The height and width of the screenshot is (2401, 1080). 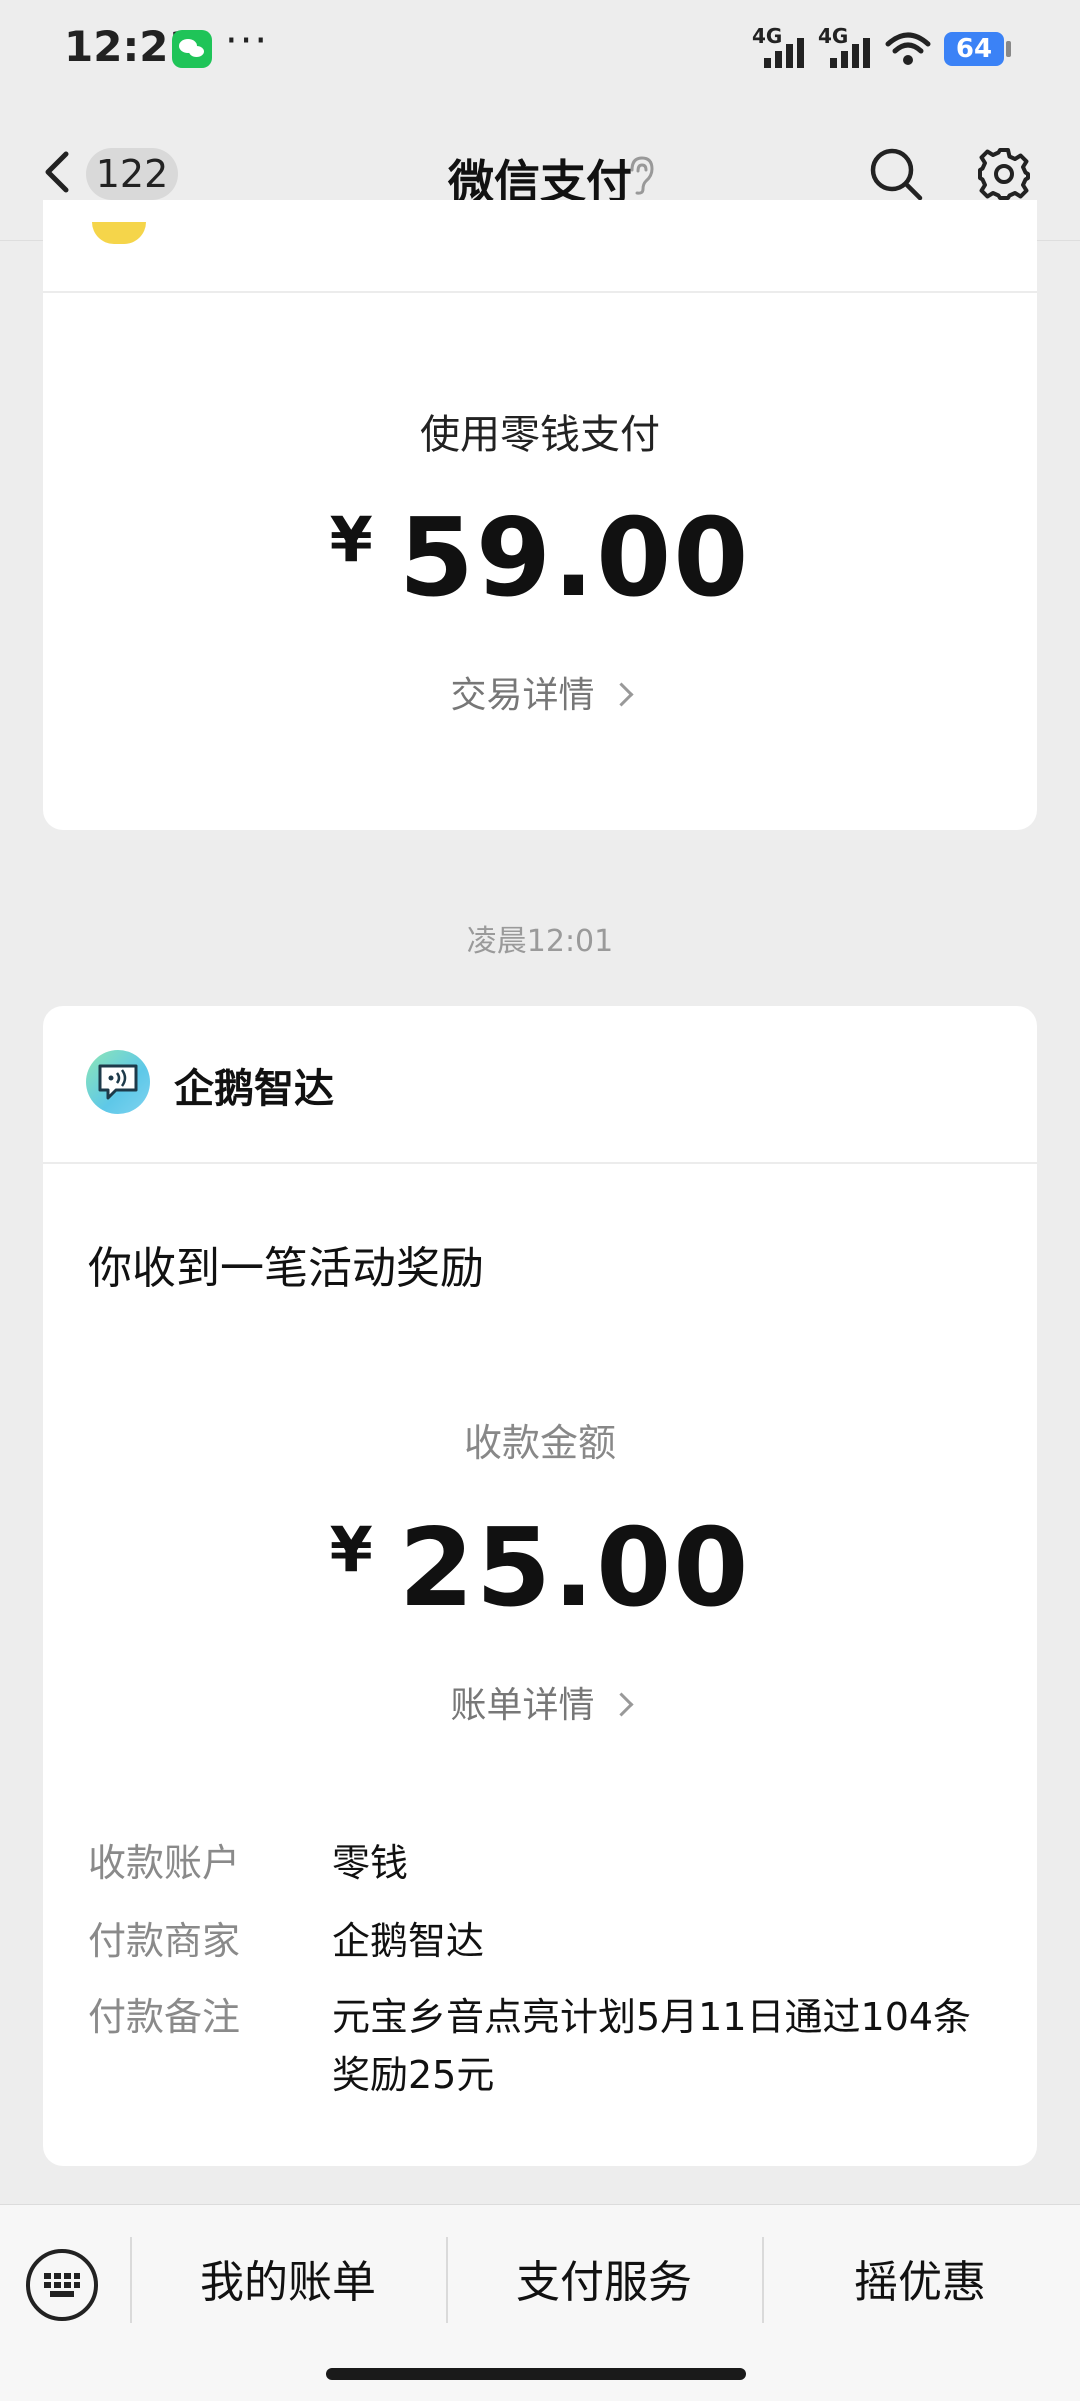 What do you see at coordinates (540, 50) in the screenshot?
I see `status-bar: 12:21 ··· 4G 4G 64` at bounding box center [540, 50].